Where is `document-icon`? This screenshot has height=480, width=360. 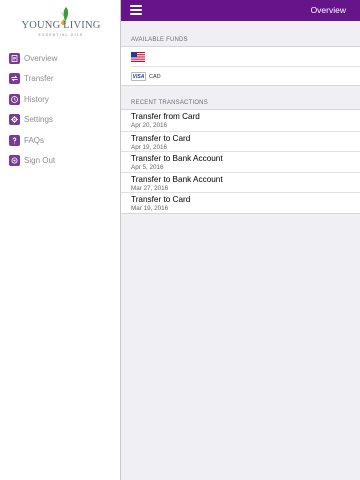
document-icon is located at coordinates (14, 58).